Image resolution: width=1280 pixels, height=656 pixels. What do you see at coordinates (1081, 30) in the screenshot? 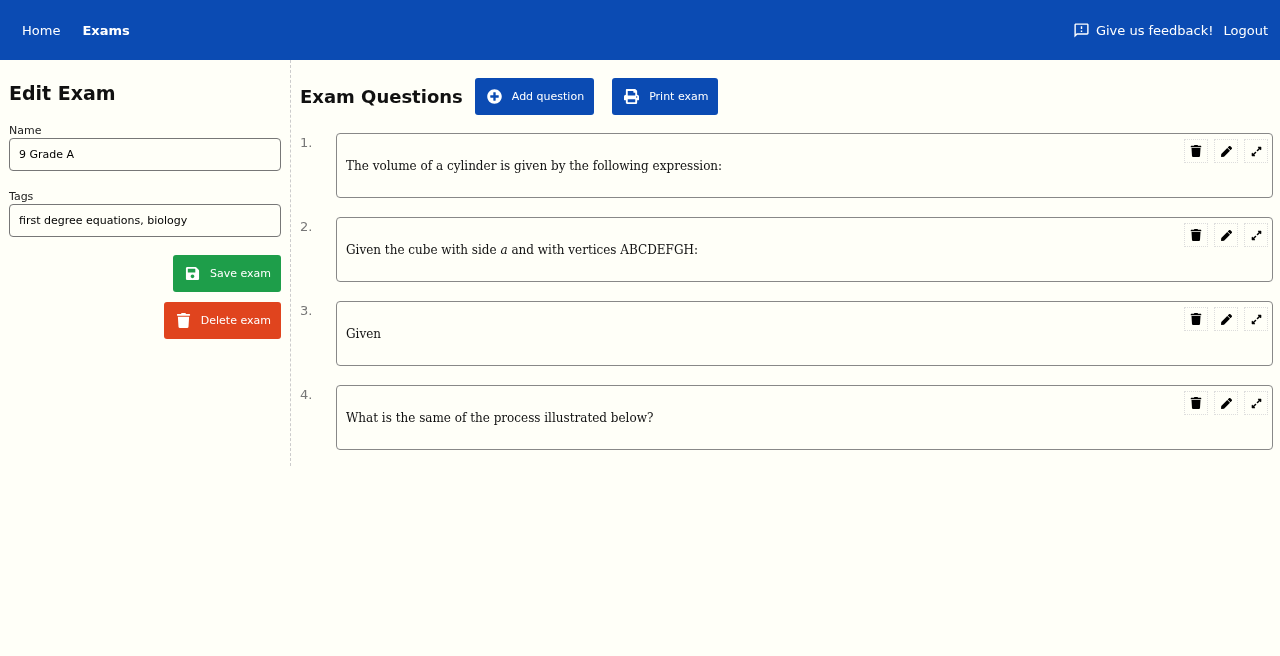
I see `feedback-icon` at bounding box center [1081, 30].